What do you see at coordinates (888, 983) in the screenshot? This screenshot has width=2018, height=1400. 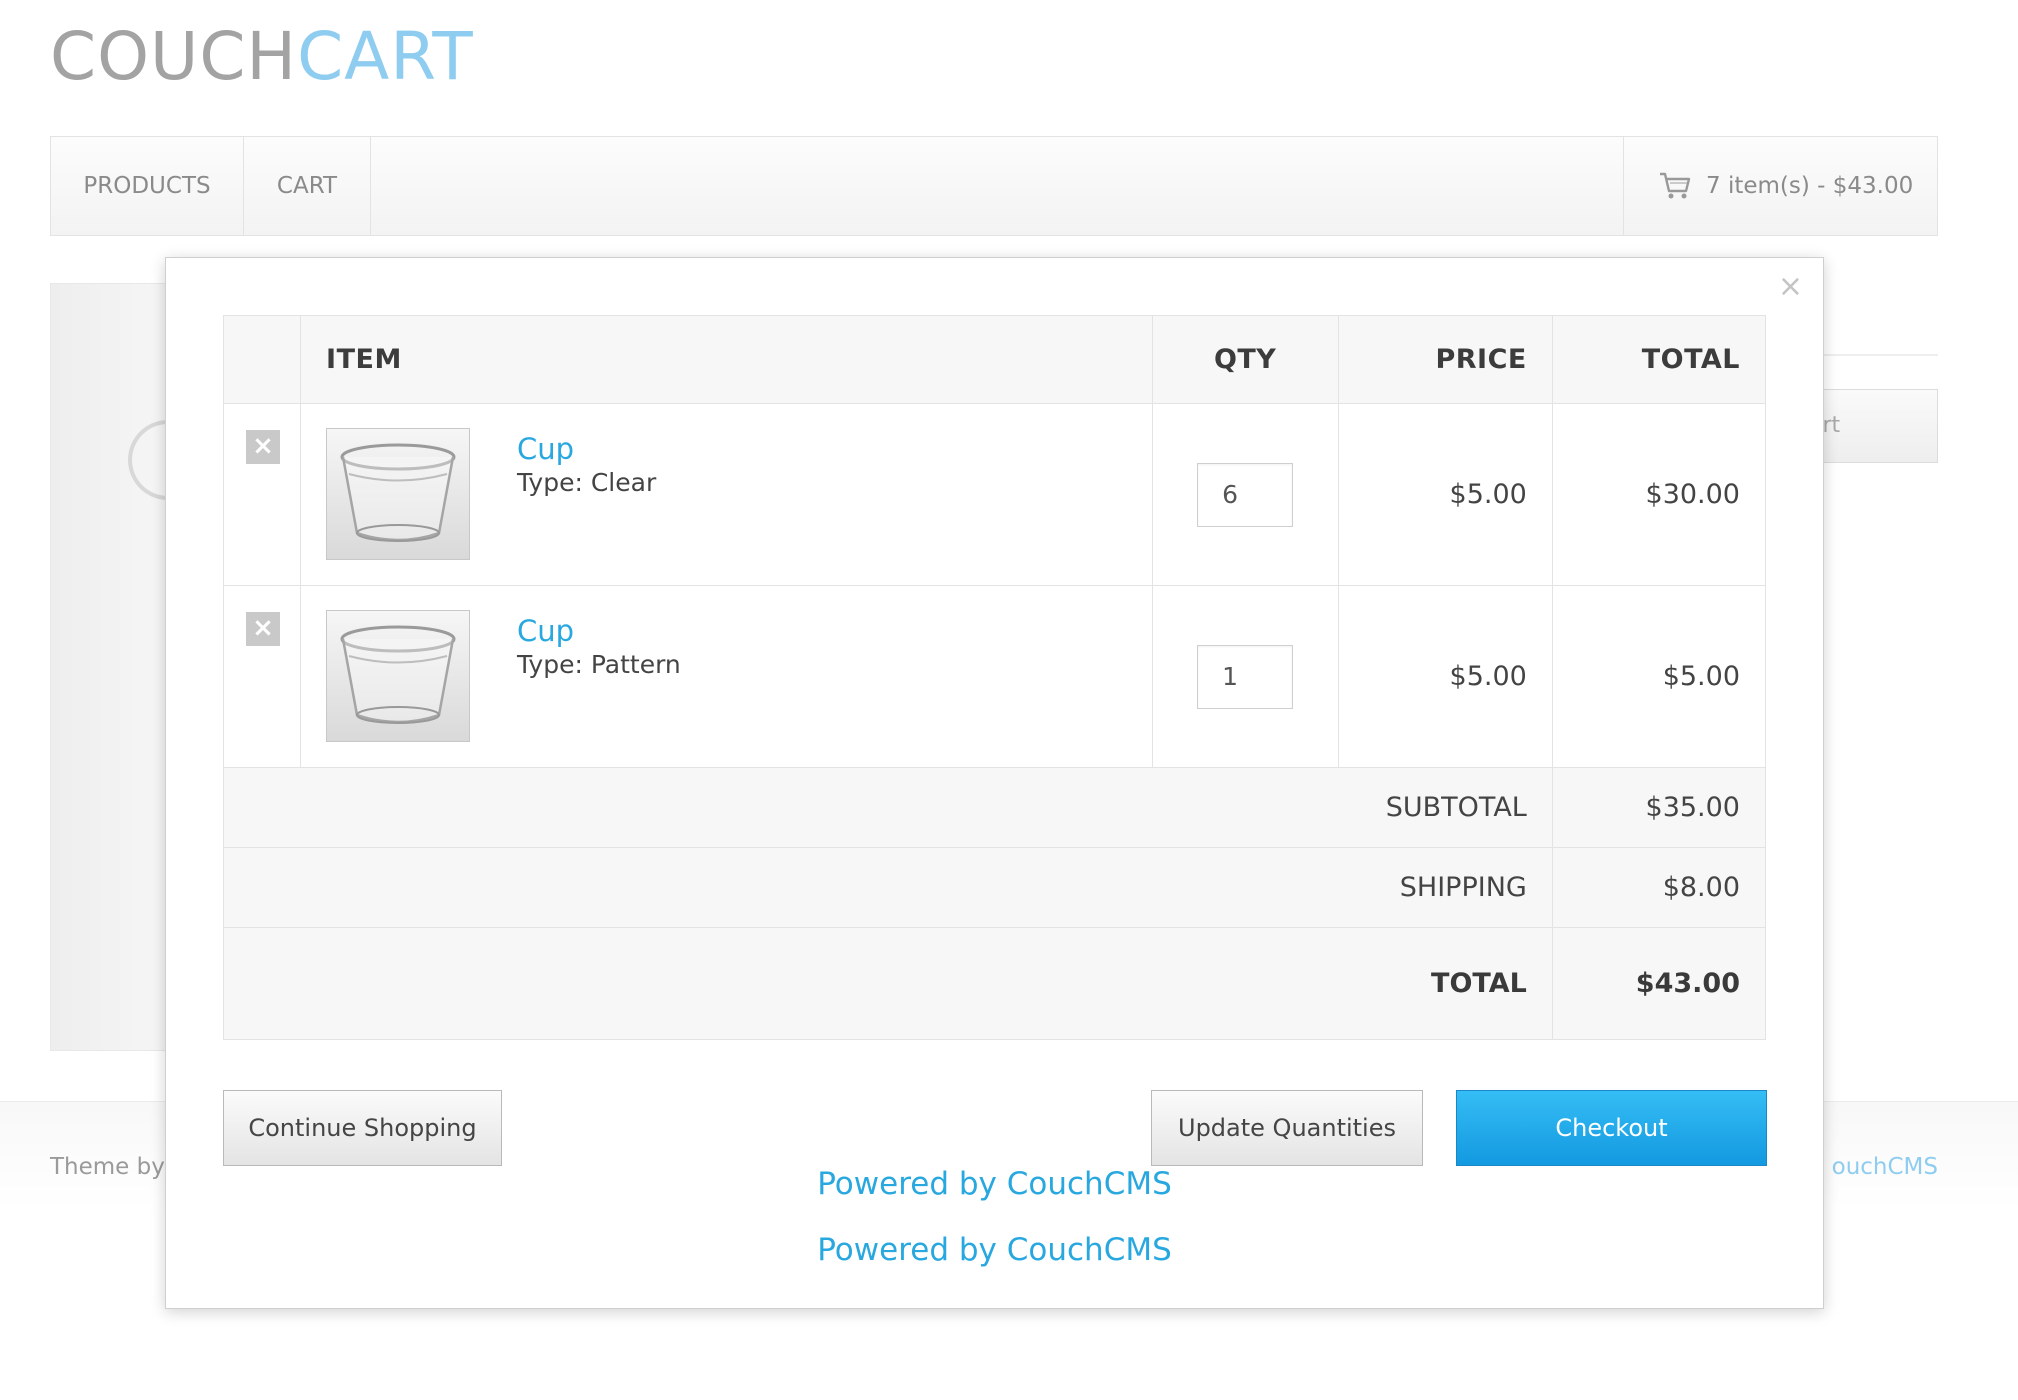 I see `grand-total-label: TOTAL` at bounding box center [888, 983].